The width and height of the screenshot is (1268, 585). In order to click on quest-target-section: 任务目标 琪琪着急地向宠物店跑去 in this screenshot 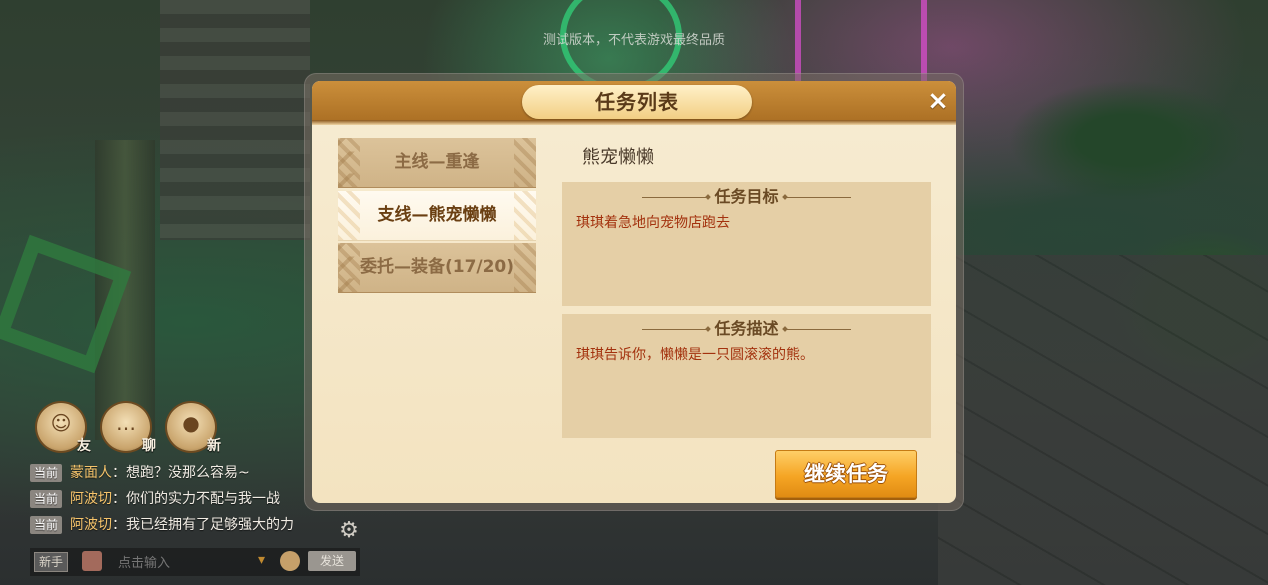, I will do `click(746, 244)`.